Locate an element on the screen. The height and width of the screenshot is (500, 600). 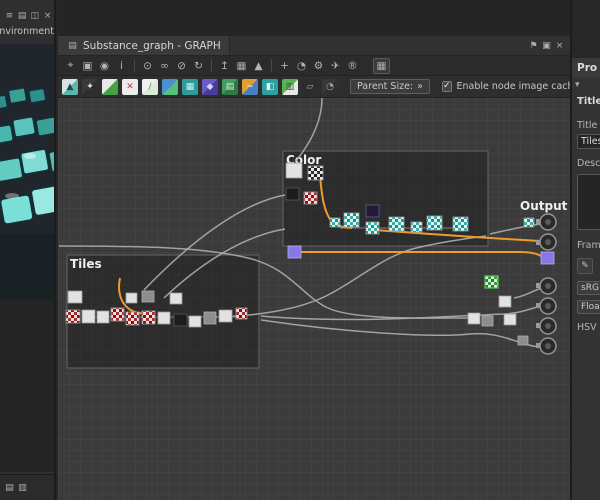
blur-node-icon: / is located at coordinates (150, 86).